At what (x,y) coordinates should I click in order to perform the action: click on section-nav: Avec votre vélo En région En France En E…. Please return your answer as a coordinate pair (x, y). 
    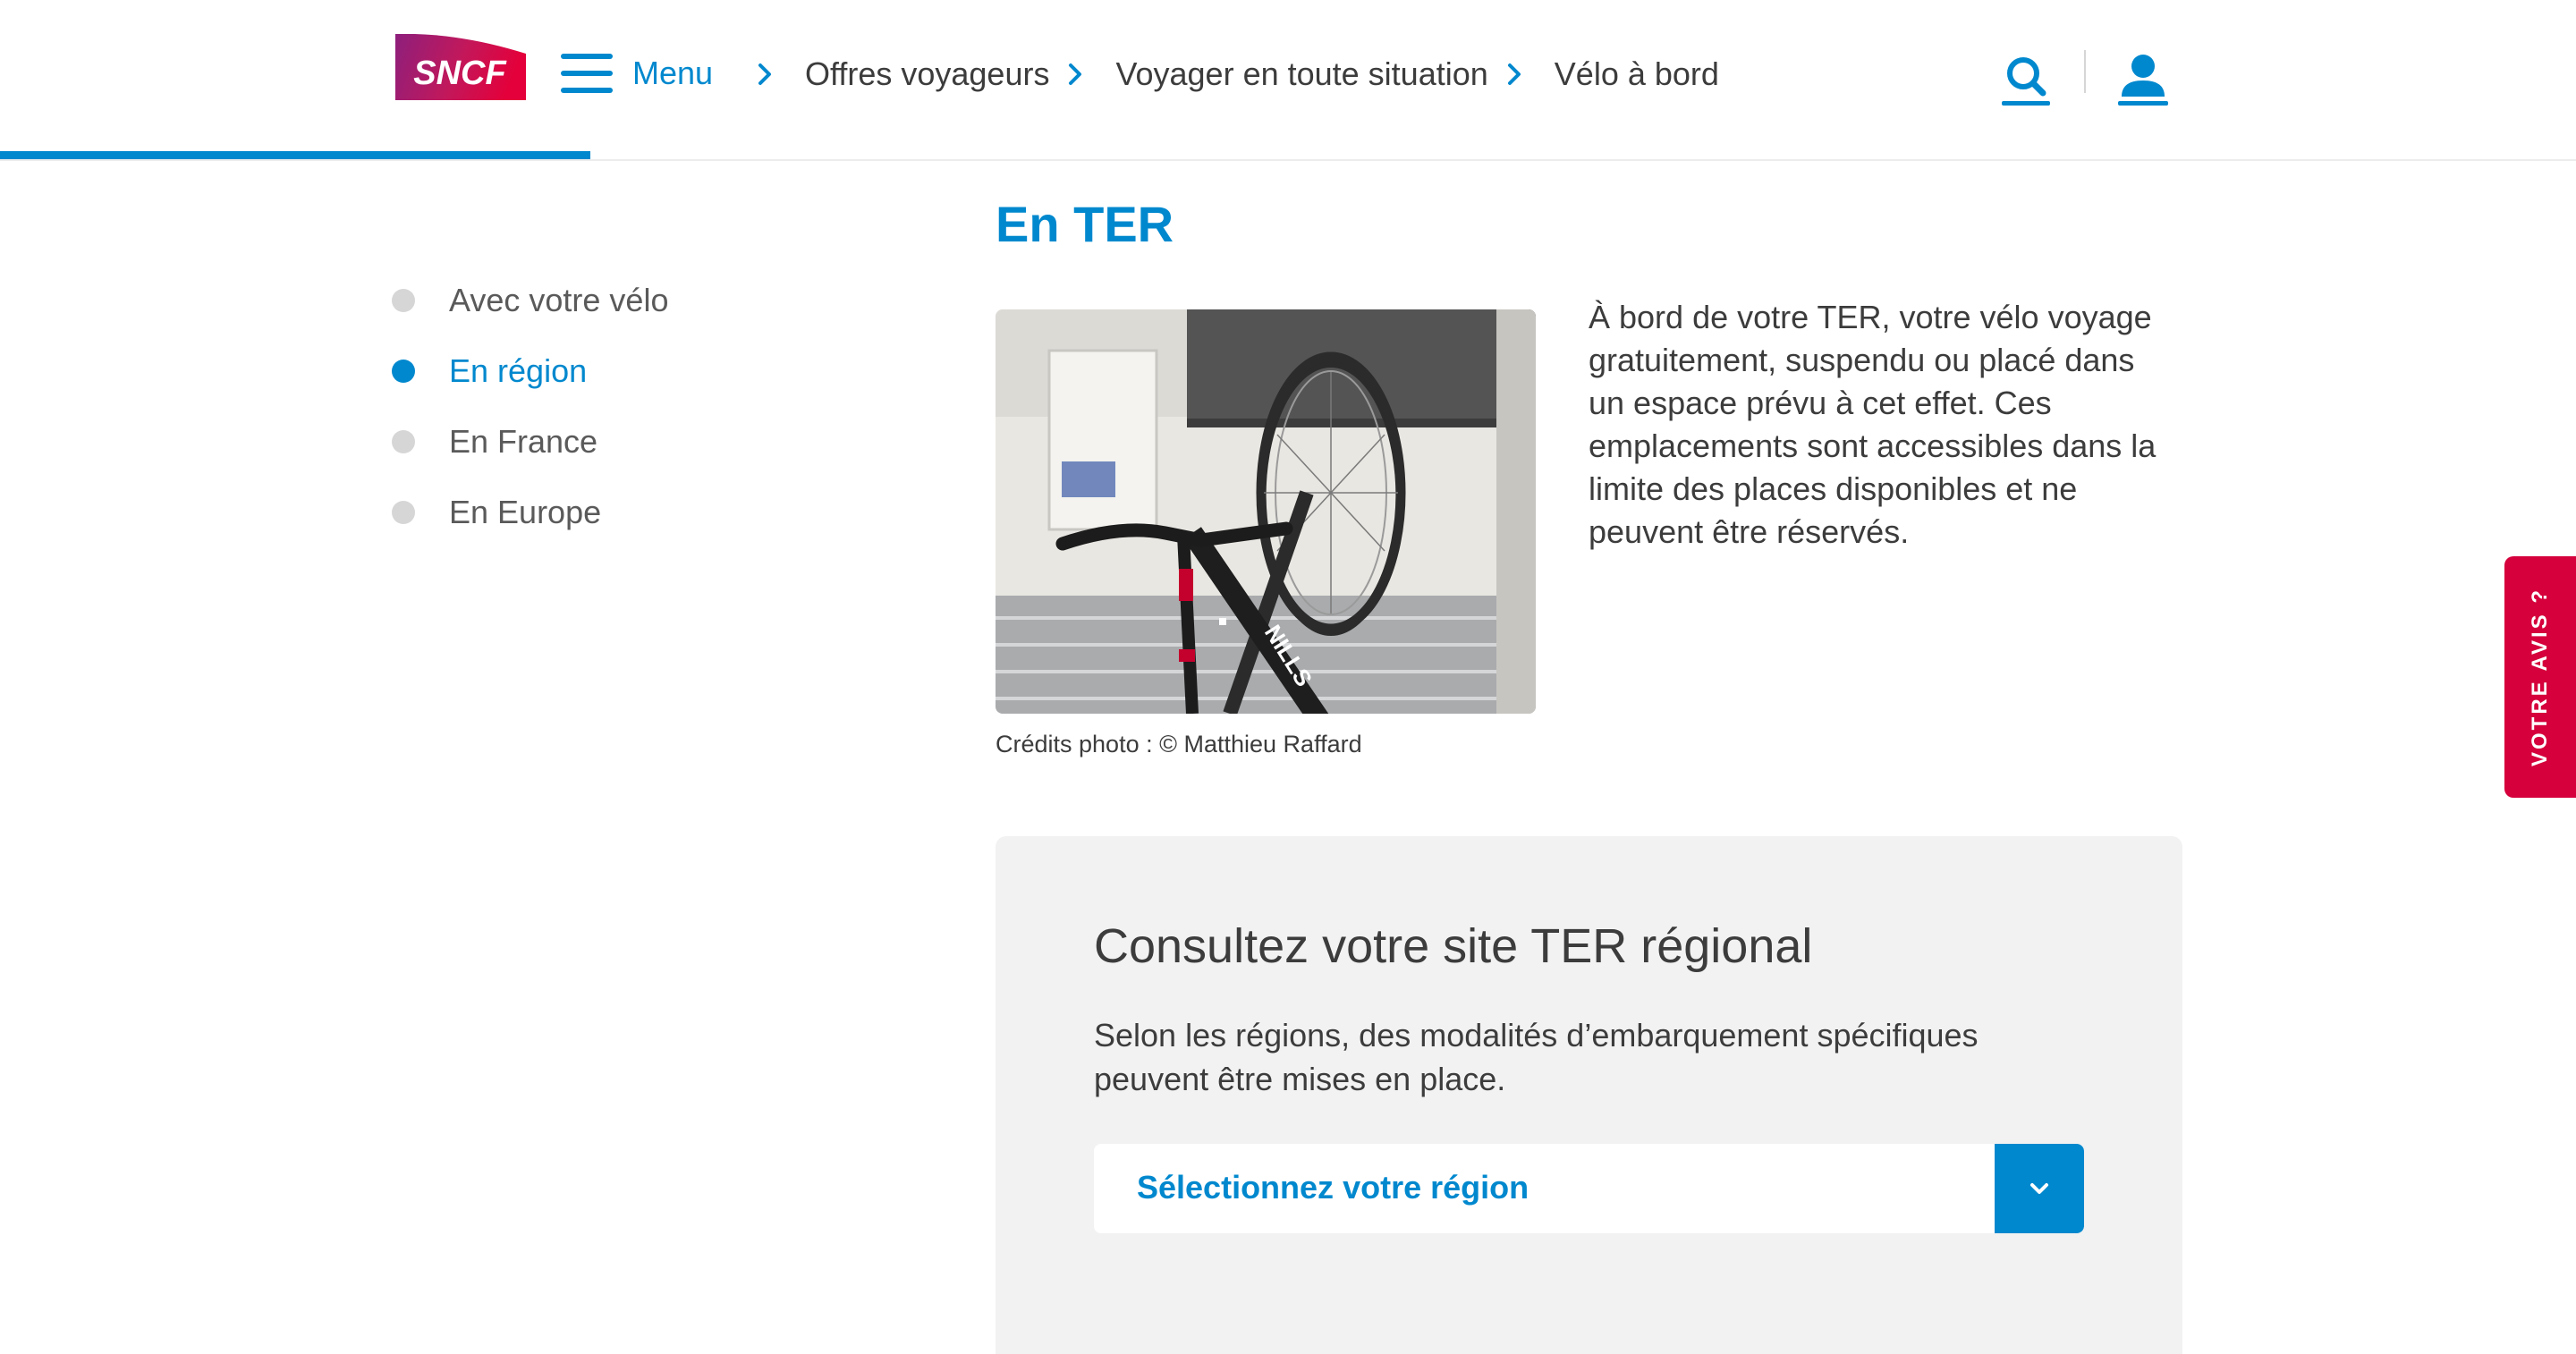
    Looking at the image, I should click on (530, 406).